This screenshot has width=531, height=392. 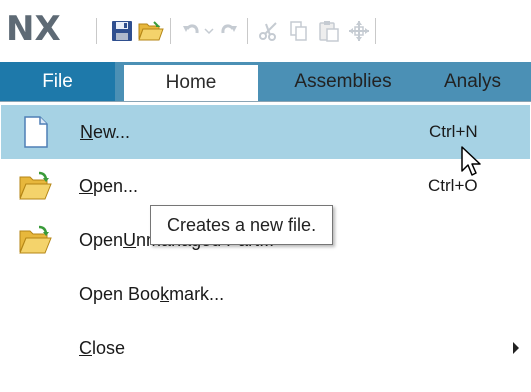 I want to click on cut-icon, so click(x=268, y=31).